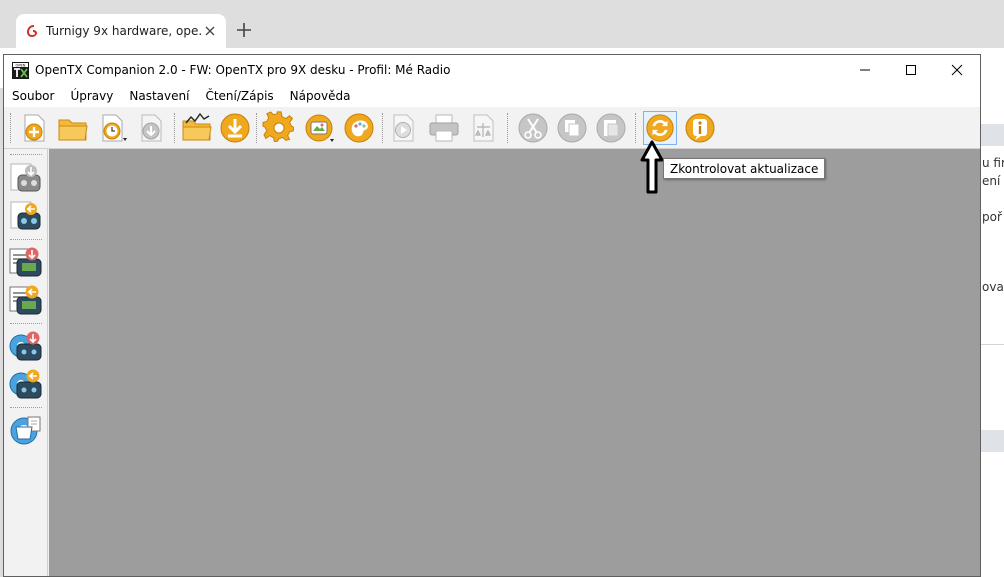 The width and height of the screenshot is (1004, 577). What do you see at coordinates (26, 430) in the screenshot?
I see `sd-sync-button` at bounding box center [26, 430].